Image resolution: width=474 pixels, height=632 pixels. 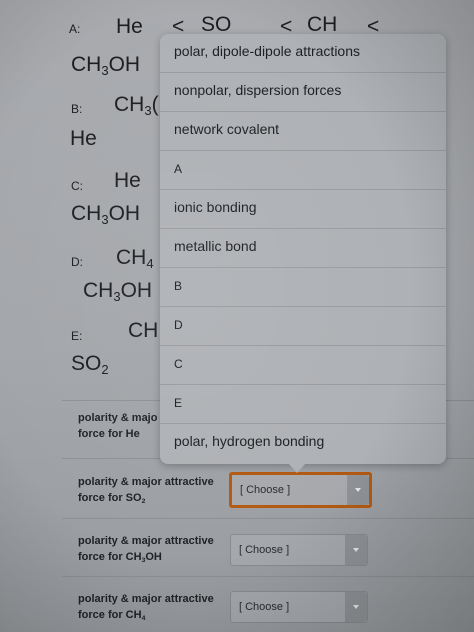 I want to click on ch4-force-select: [ Choose ], so click(x=299, y=607).